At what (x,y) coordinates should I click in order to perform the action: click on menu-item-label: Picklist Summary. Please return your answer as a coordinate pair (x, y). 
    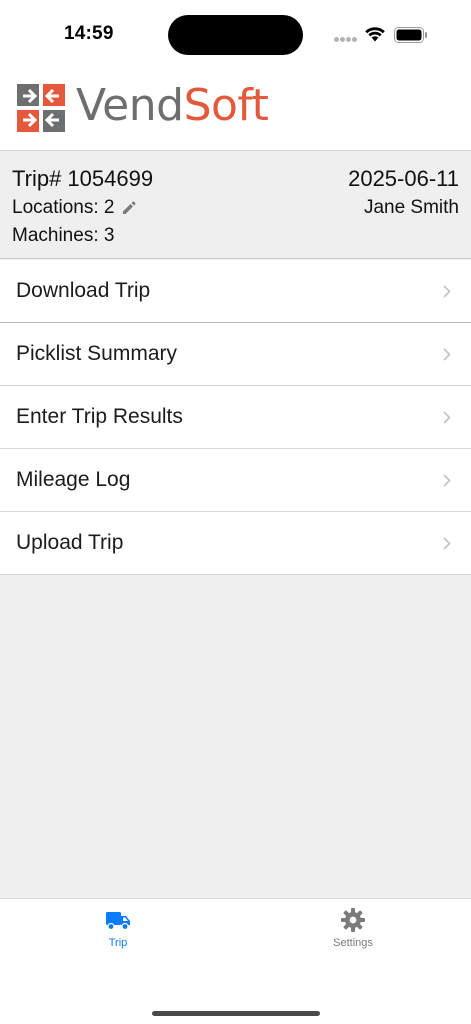
    Looking at the image, I should click on (97, 353).